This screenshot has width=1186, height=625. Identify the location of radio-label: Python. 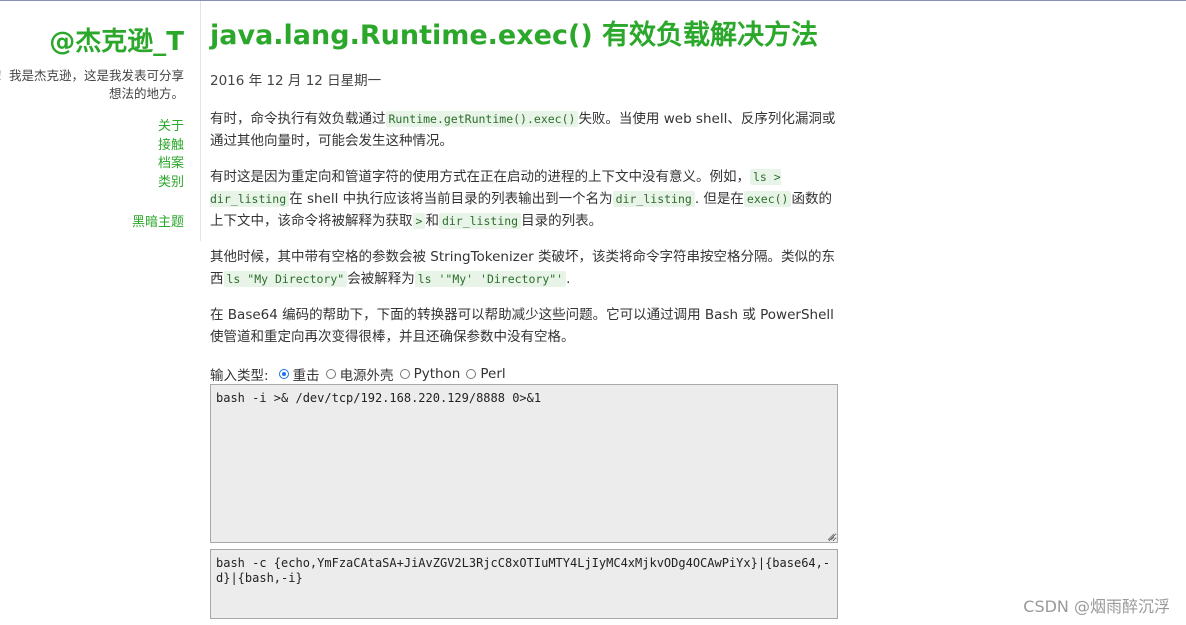
(437, 374).